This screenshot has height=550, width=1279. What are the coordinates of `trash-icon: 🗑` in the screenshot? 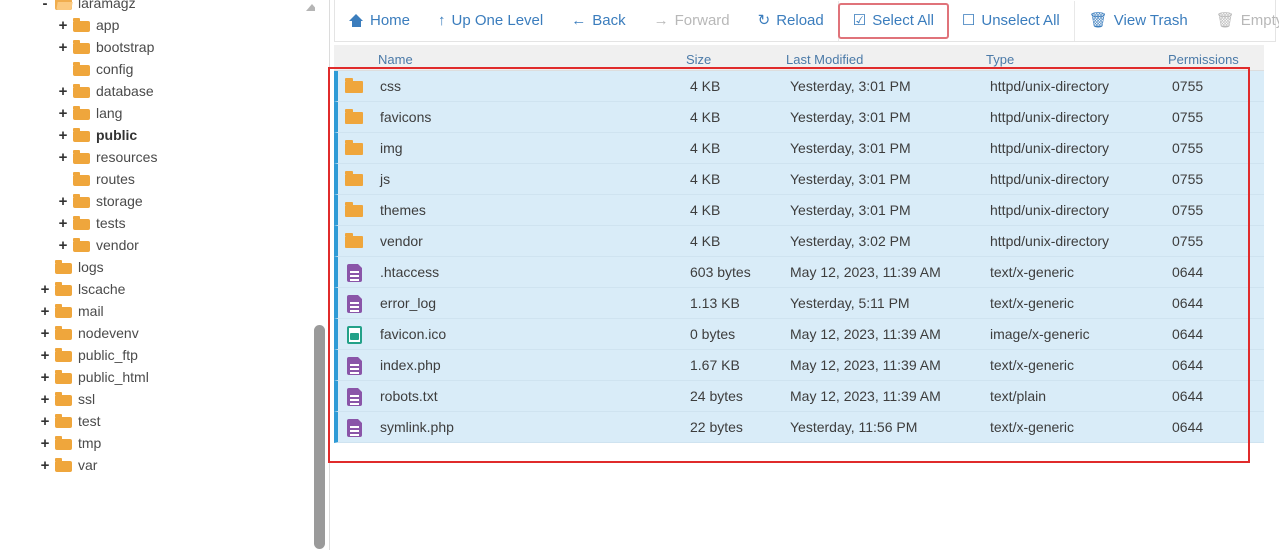 It's located at (1098, 20).